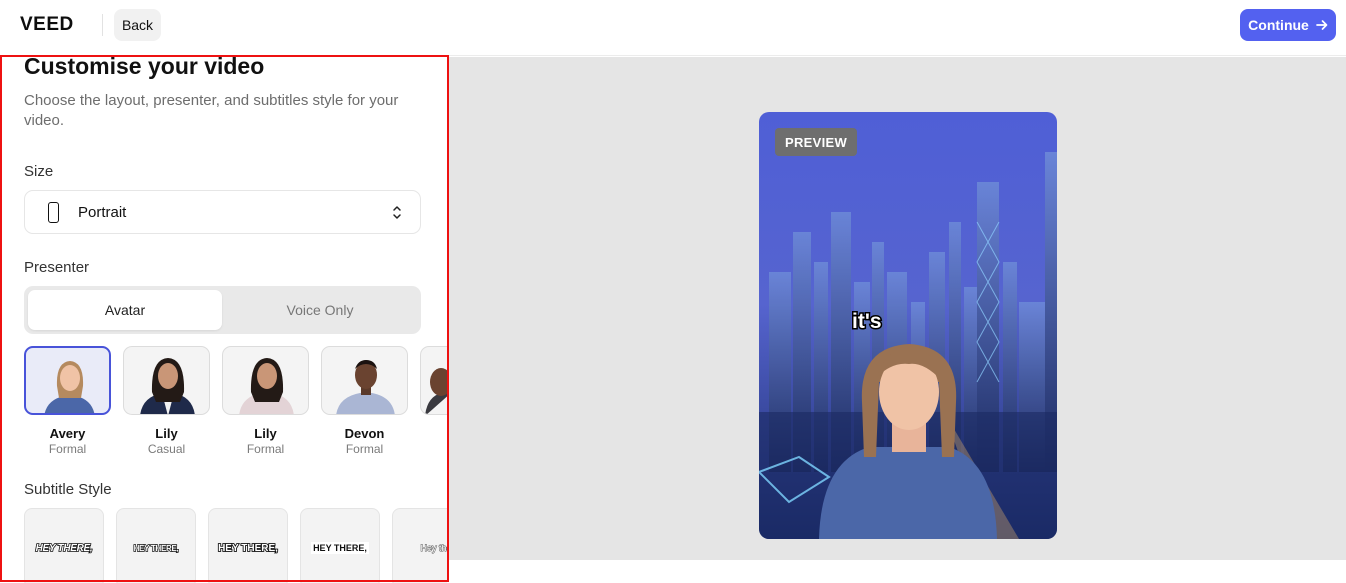  What do you see at coordinates (433, 548) in the screenshot?
I see `subtitle-style-sample: Hey there` at bounding box center [433, 548].